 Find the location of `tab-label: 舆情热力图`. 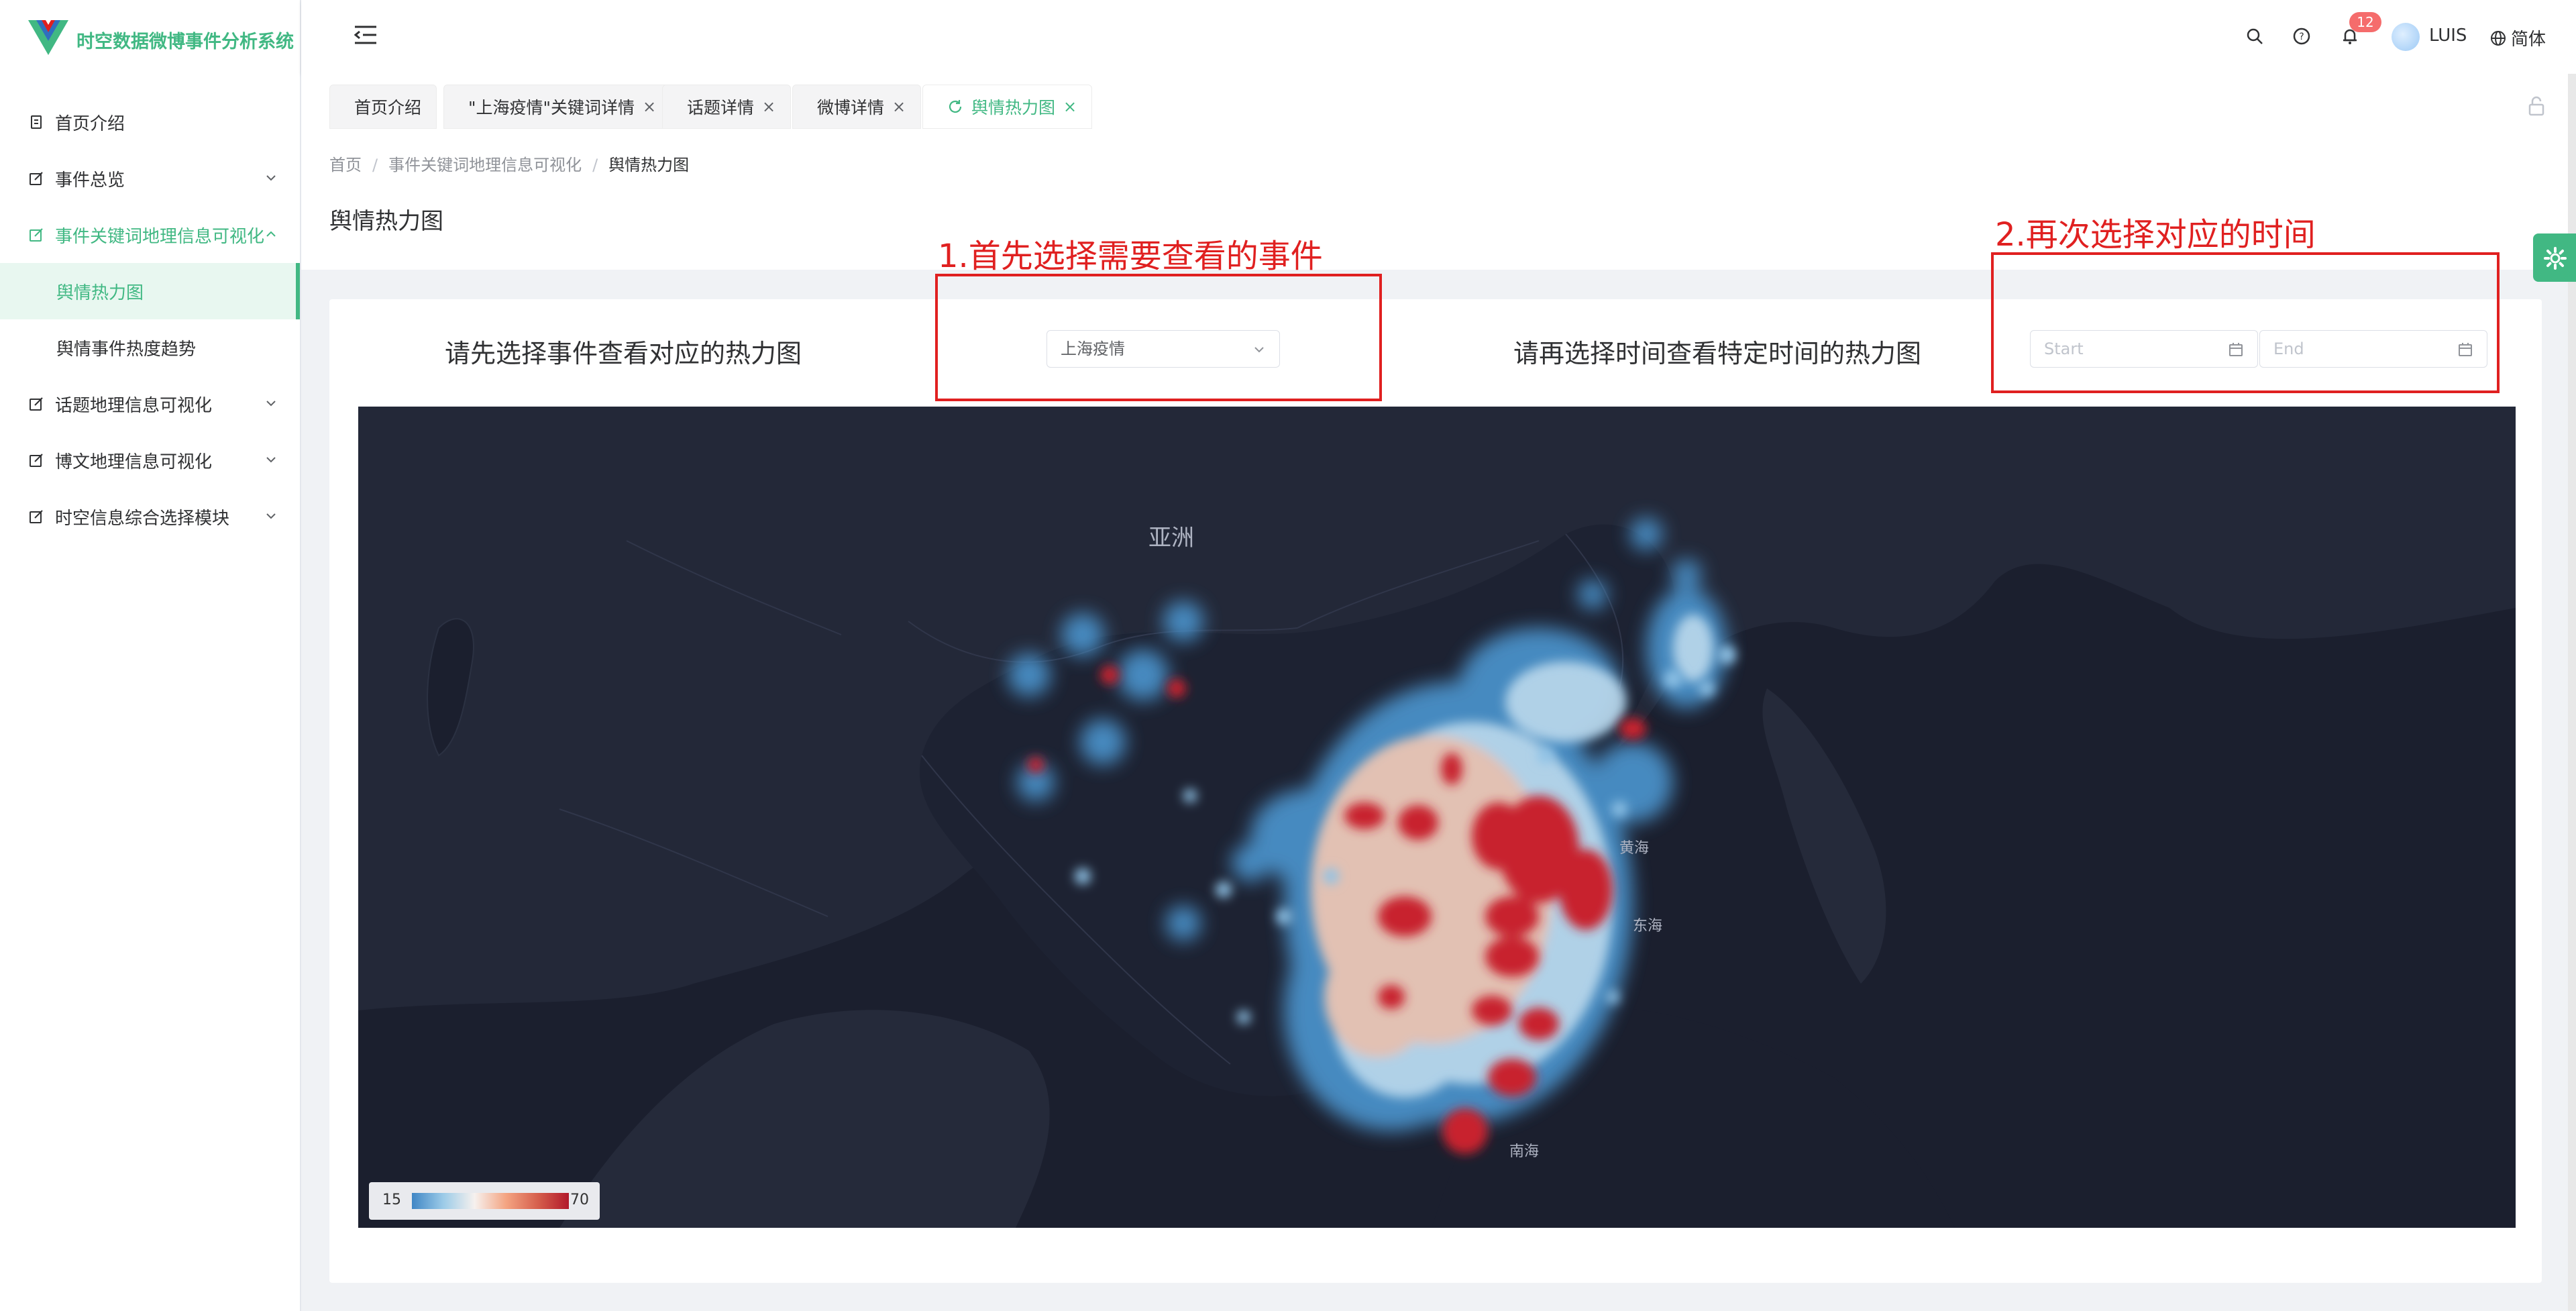

tab-label: 舆情热力图 is located at coordinates (1013, 108).